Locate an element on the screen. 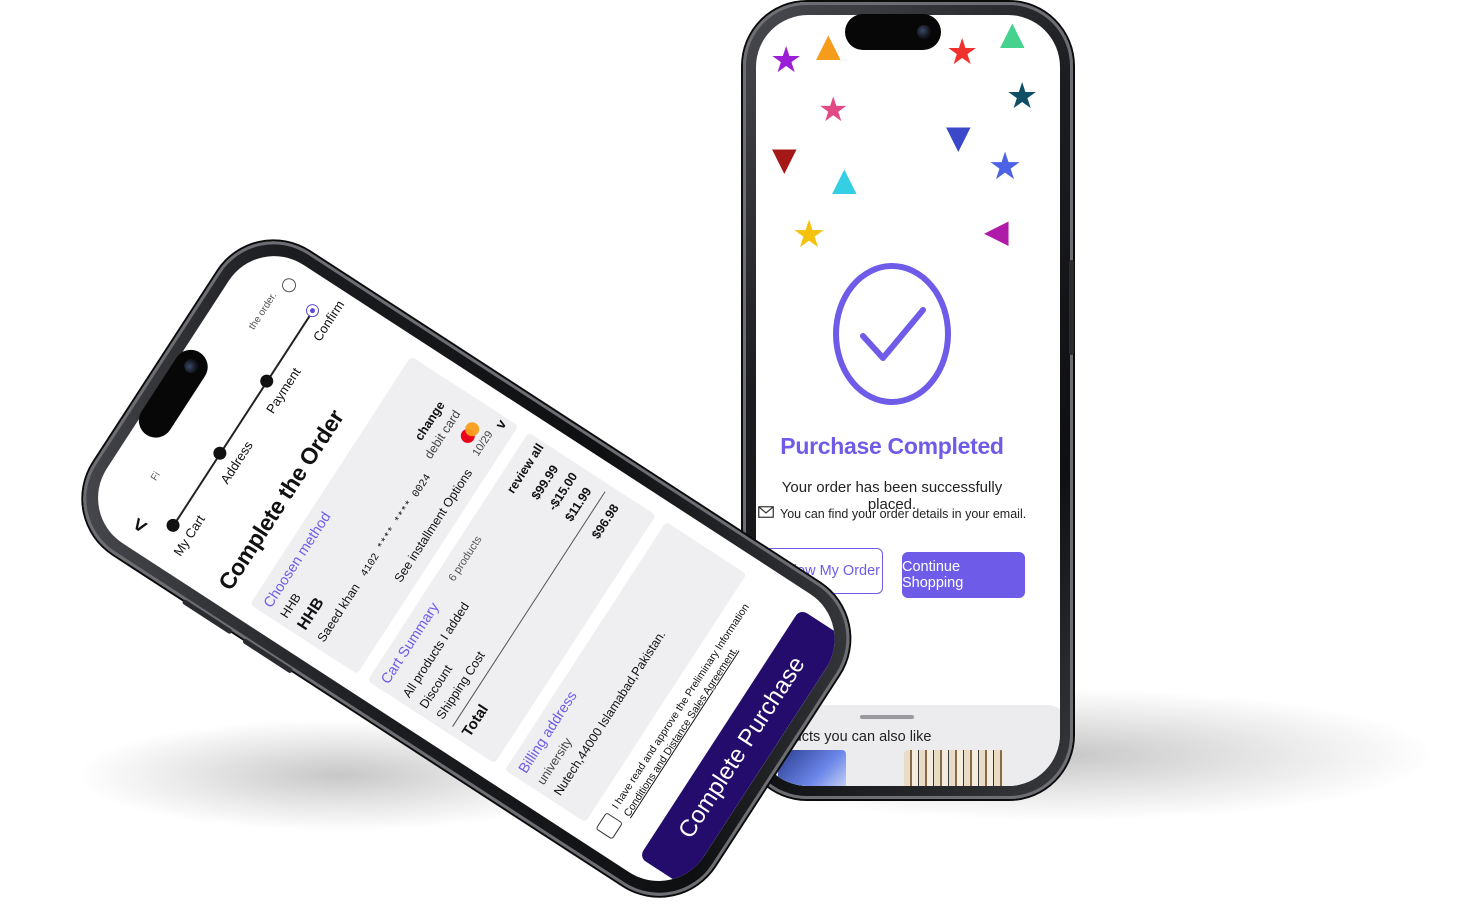  step-dot-my-cart is located at coordinates (173, 525).